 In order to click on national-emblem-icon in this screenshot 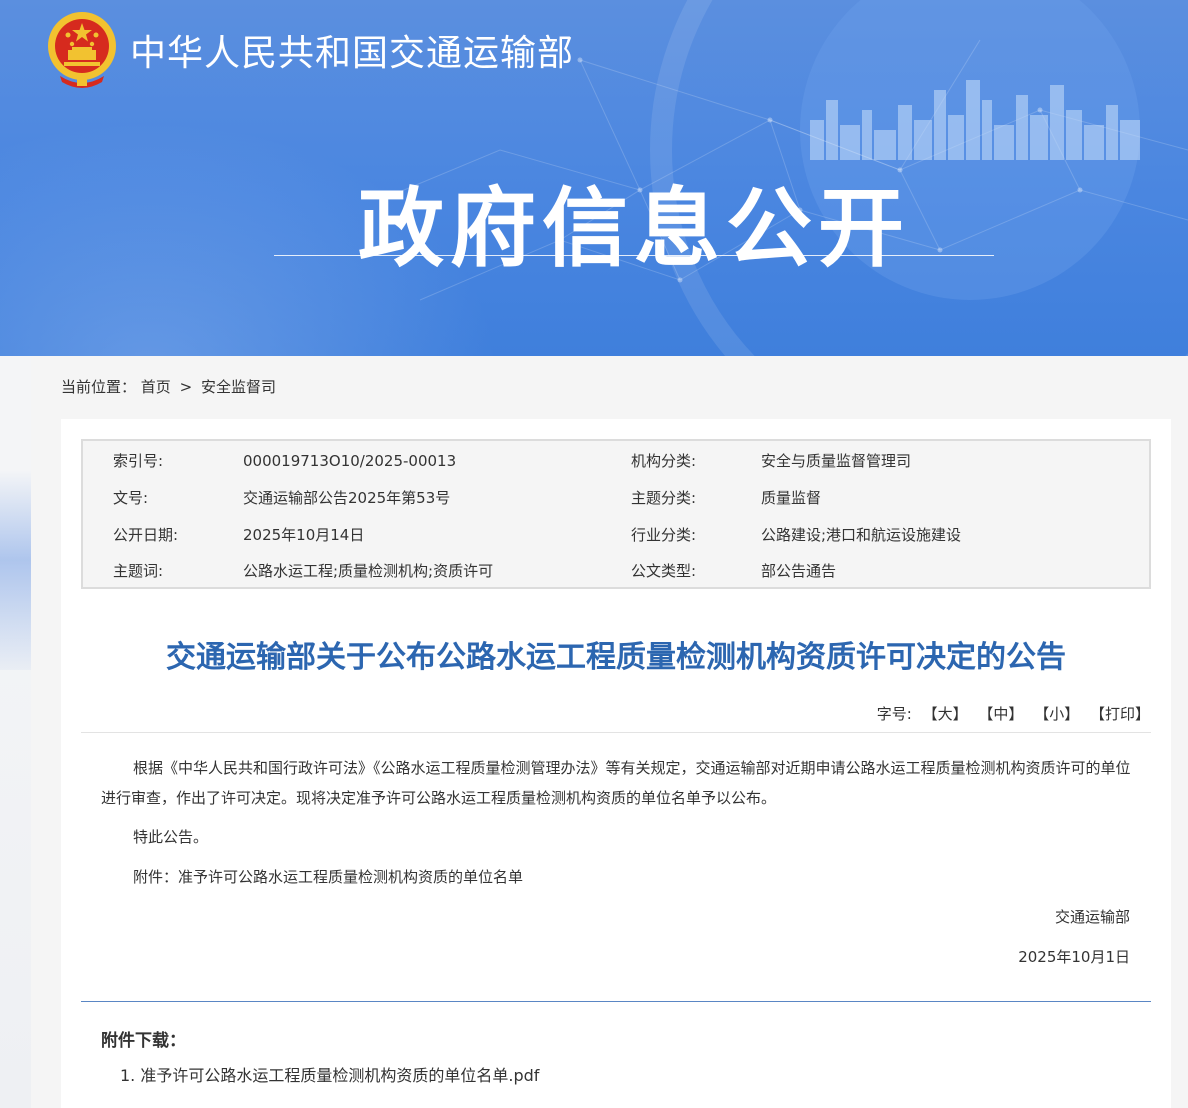, I will do `click(82, 50)`.